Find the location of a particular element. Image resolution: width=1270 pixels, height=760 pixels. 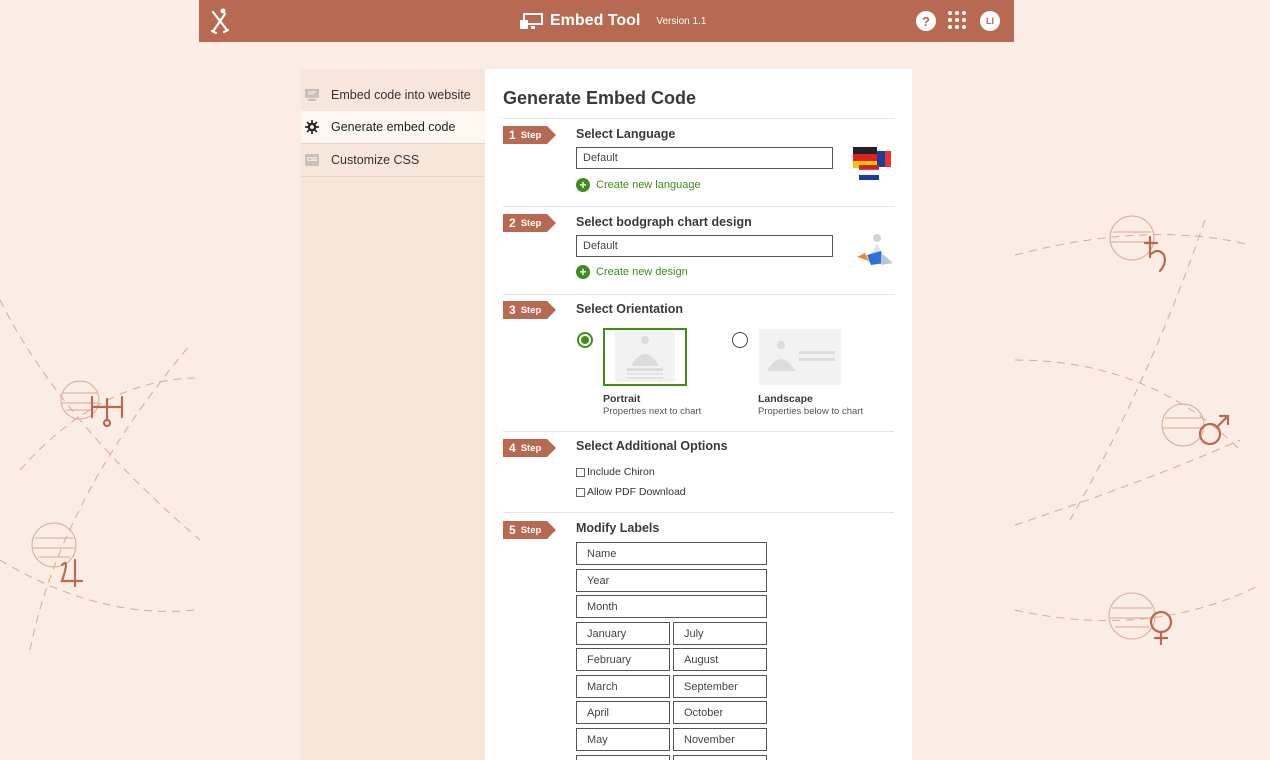

allow-pdf-download-checkbox is located at coordinates (580, 492).